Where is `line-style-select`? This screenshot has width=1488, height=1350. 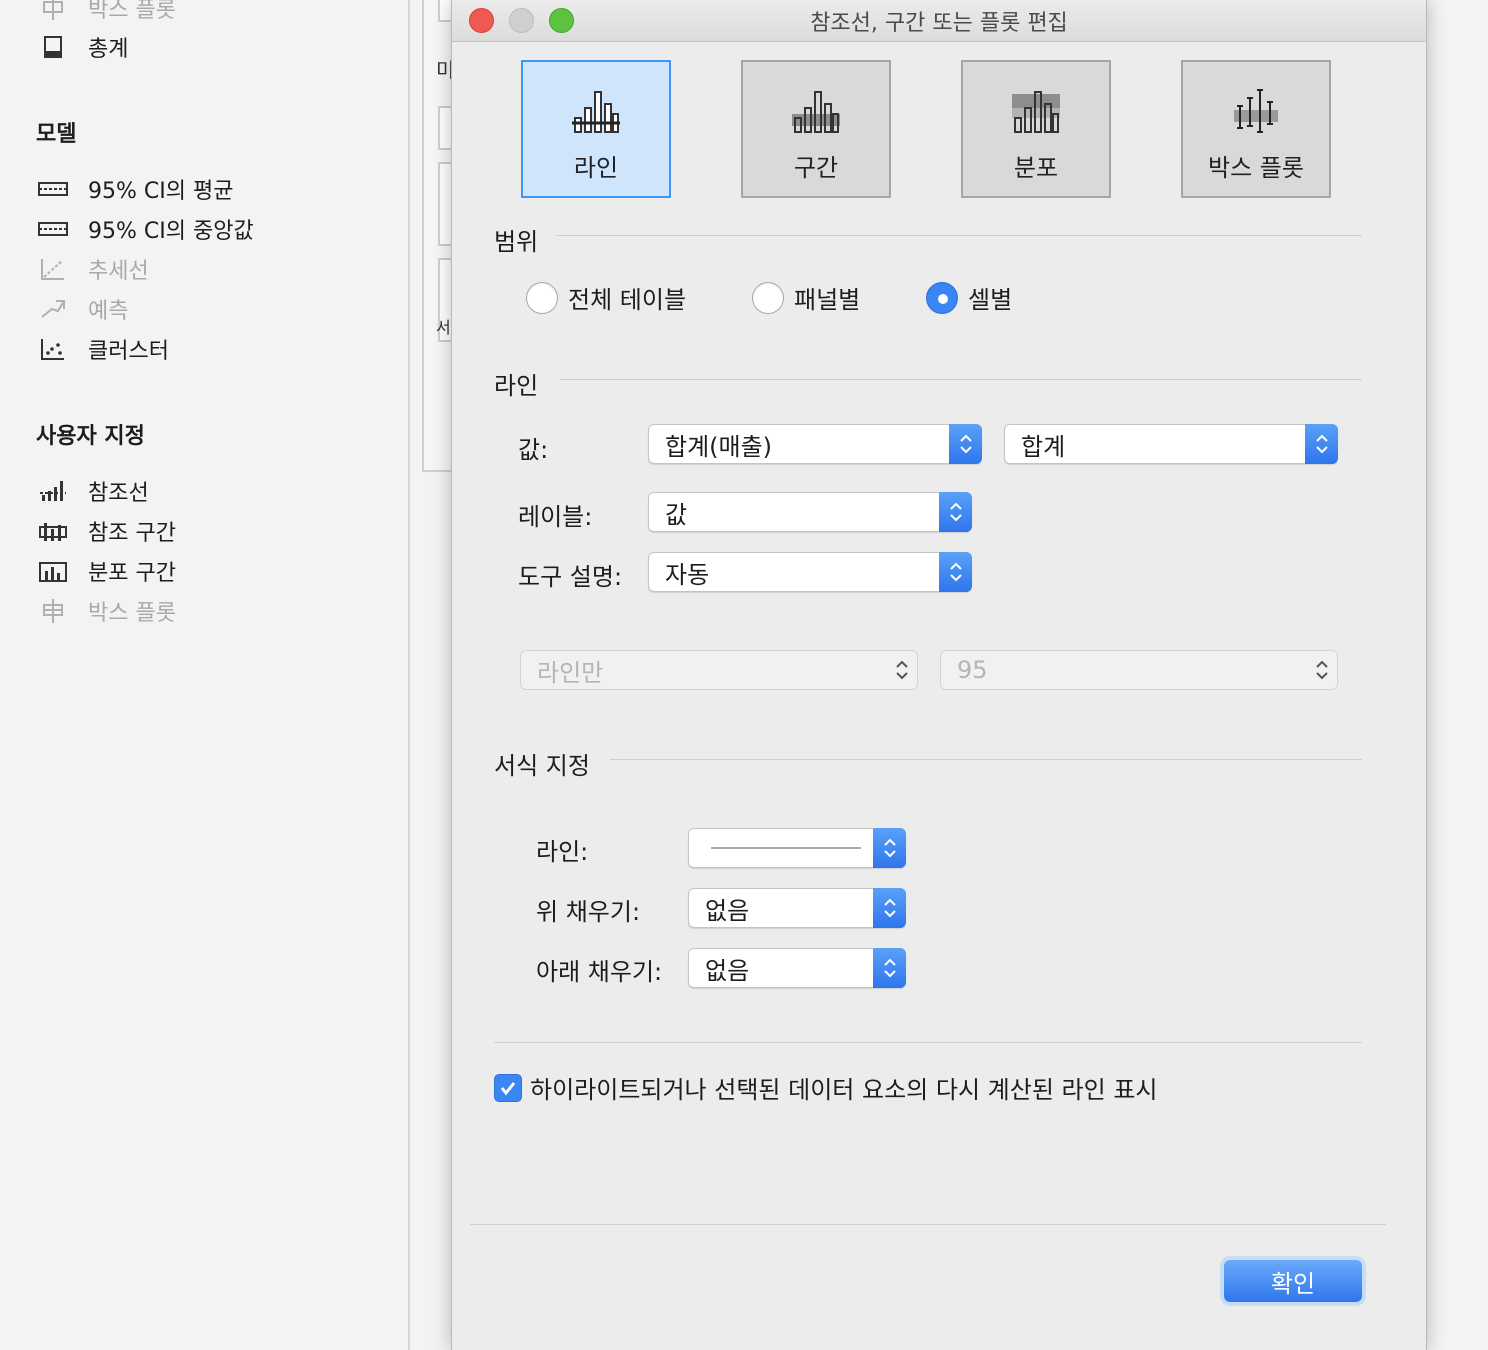
line-style-select is located at coordinates (797, 848).